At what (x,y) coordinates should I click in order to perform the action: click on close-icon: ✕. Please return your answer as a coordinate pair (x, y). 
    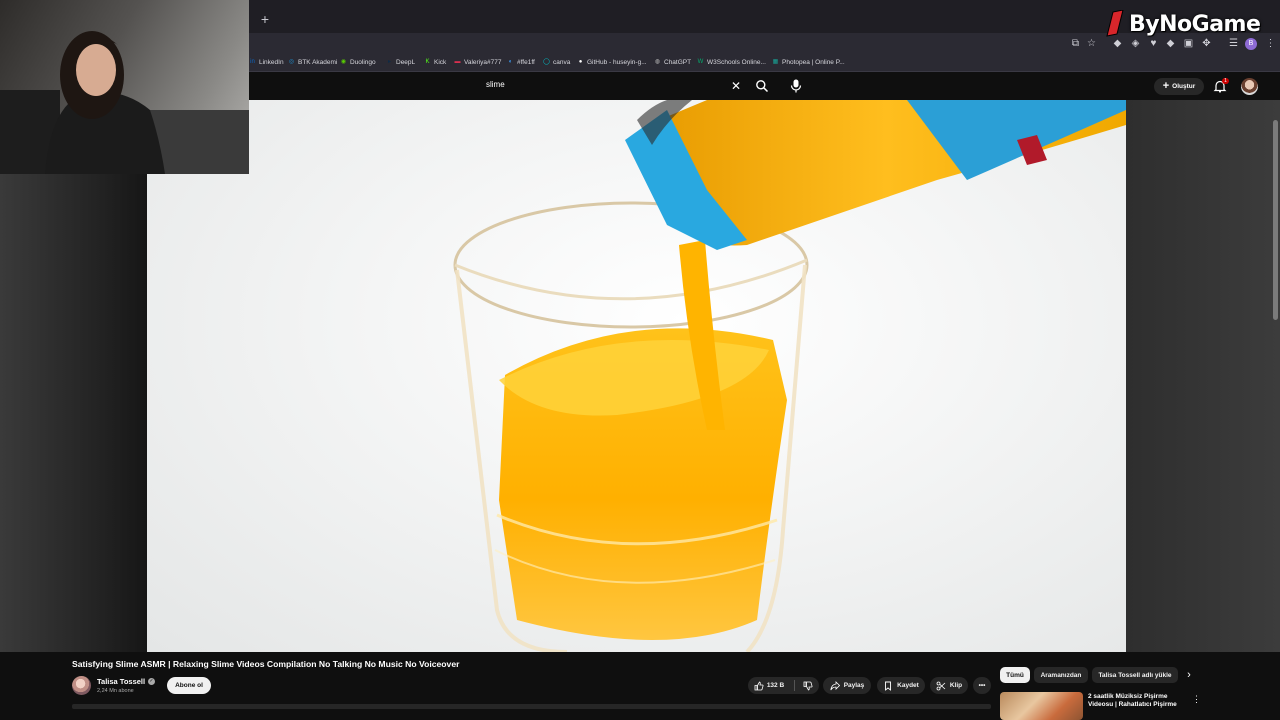
    Looking at the image, I should click on (736, 86).